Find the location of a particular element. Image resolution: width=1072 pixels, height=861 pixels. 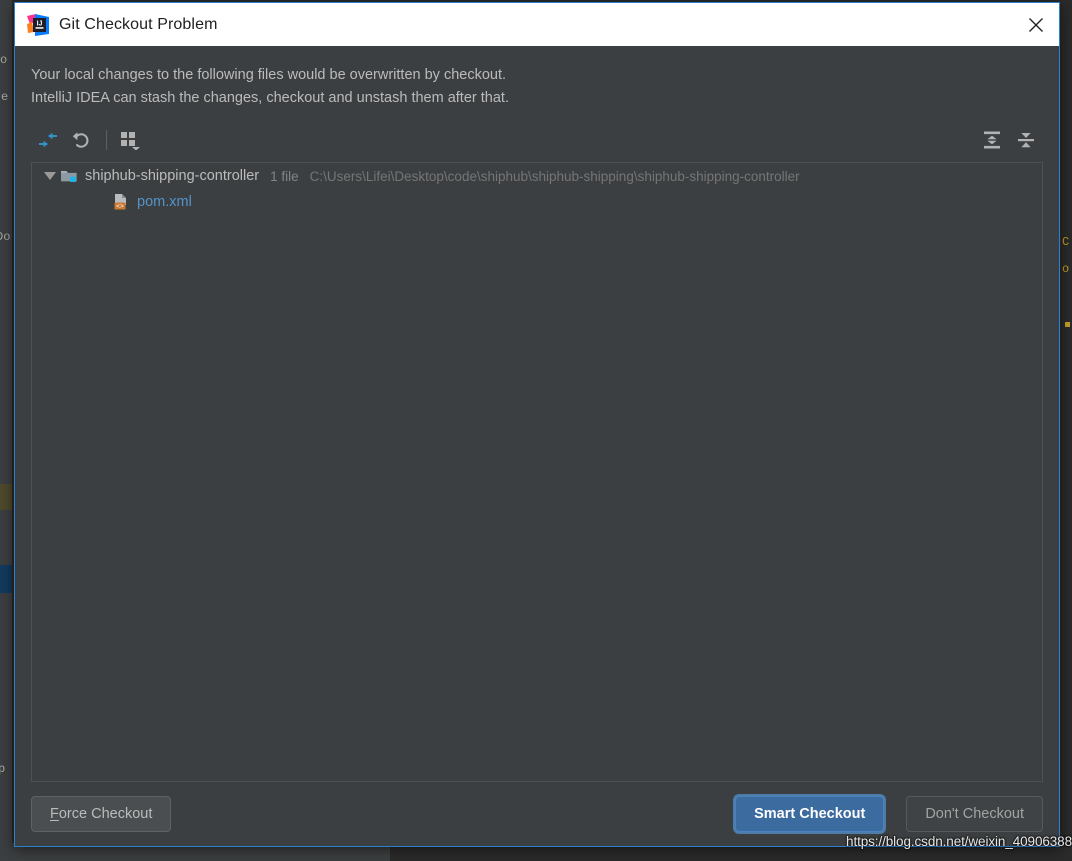

group-by-icon is located at coordinates (131, 140).